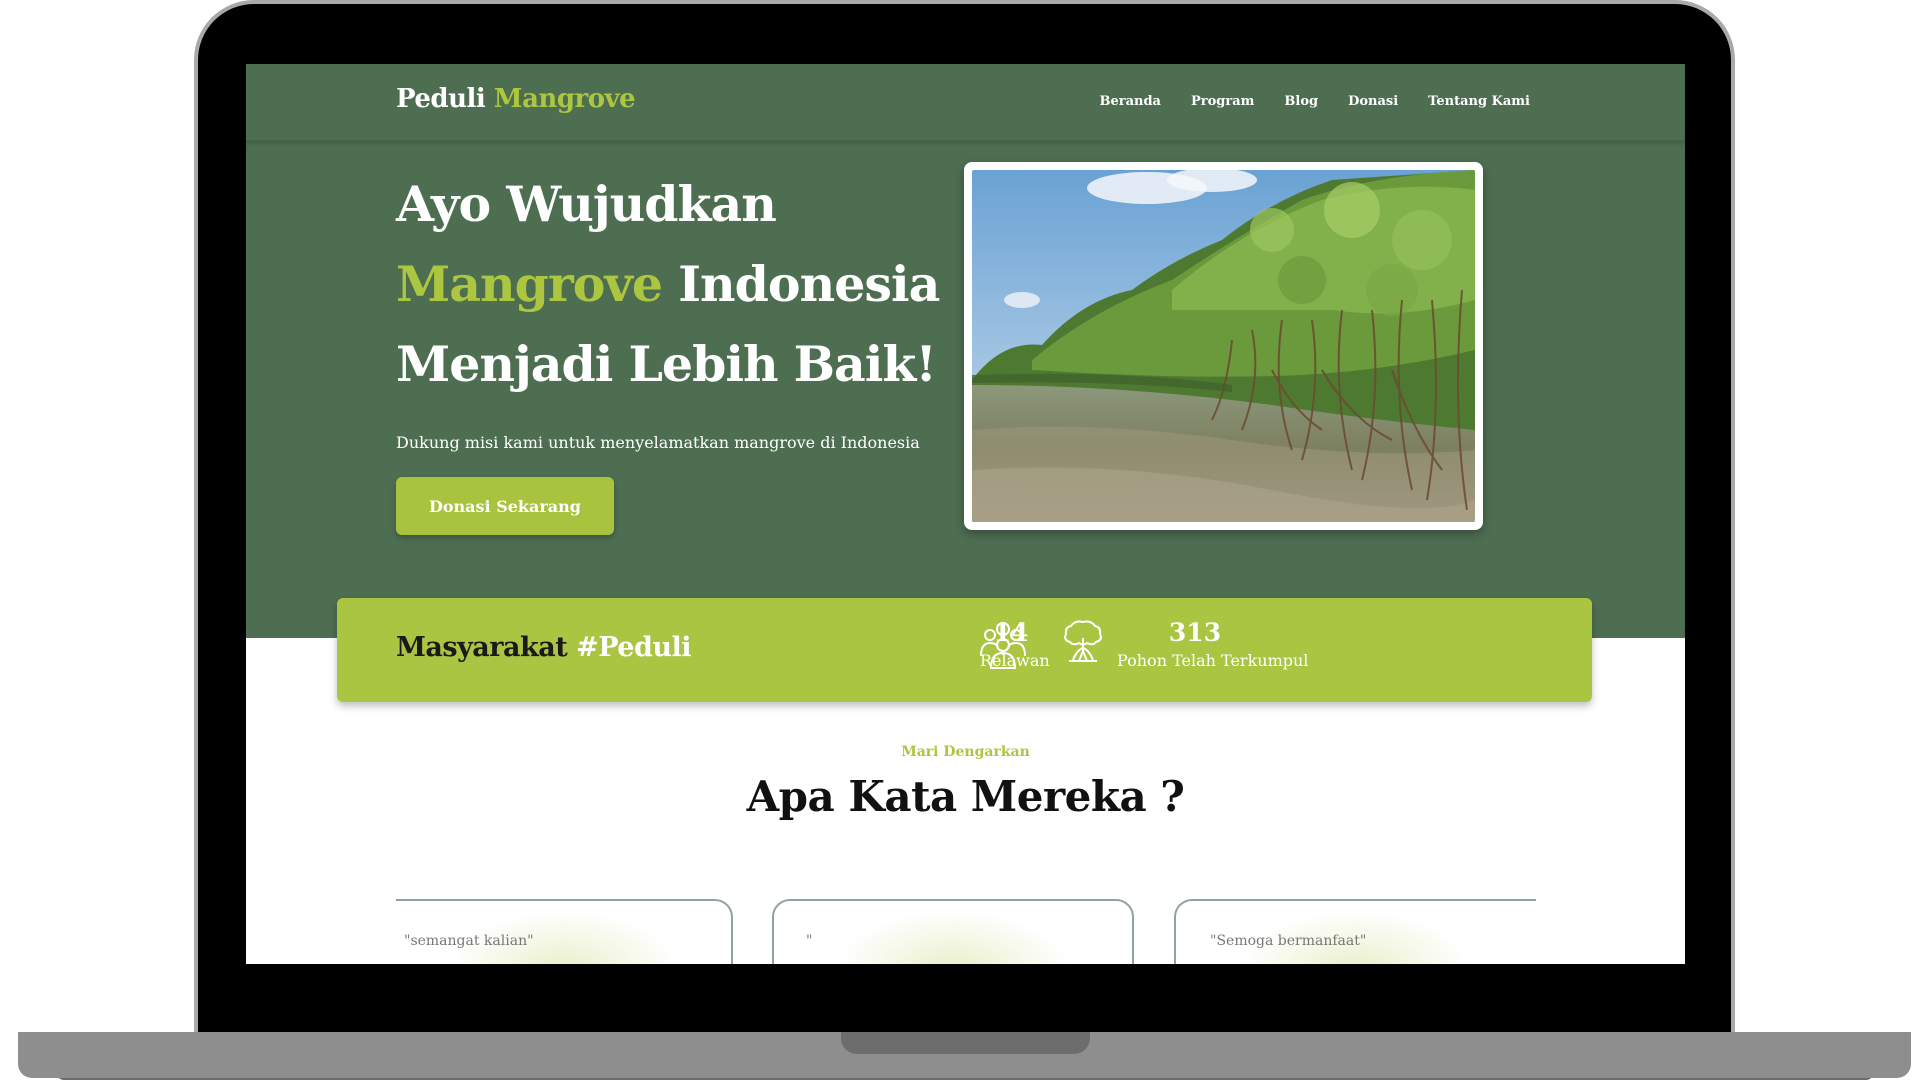 The image size is (1920, 1080). I want to click on brand-logo: Peduli Mangrove, so click(516, 99).